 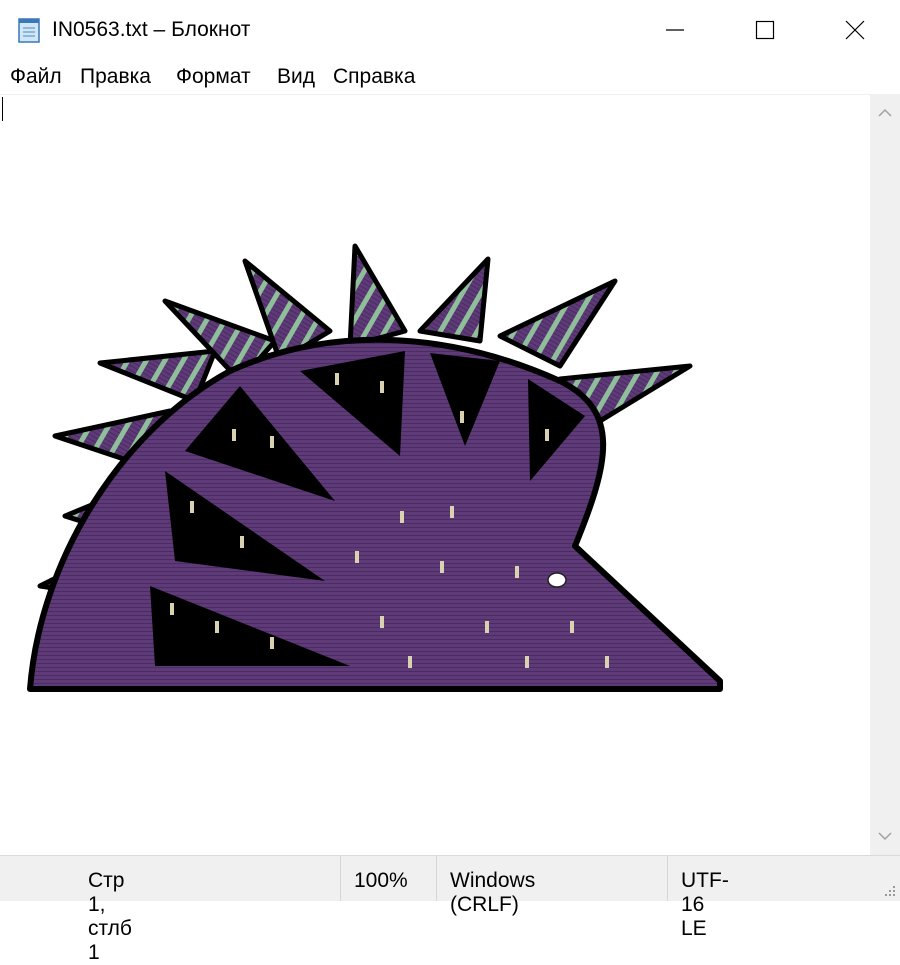 What do you see at coordinates (705, 904) in the screenshot?
I see `encoding: UTF-16 LE` at bounding box center [705, 904].